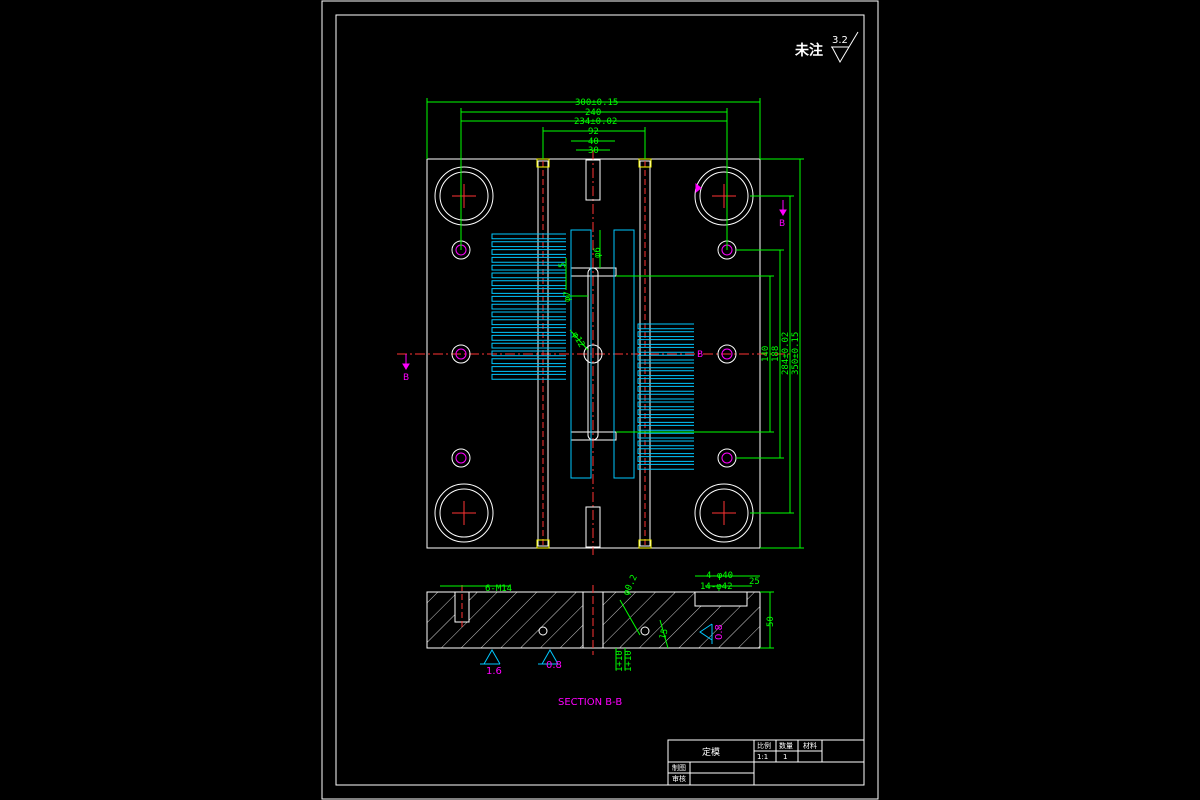 This screenshot has width=1200, height=800. I want to click on title-header-scale: 比例, so click(764, 745).